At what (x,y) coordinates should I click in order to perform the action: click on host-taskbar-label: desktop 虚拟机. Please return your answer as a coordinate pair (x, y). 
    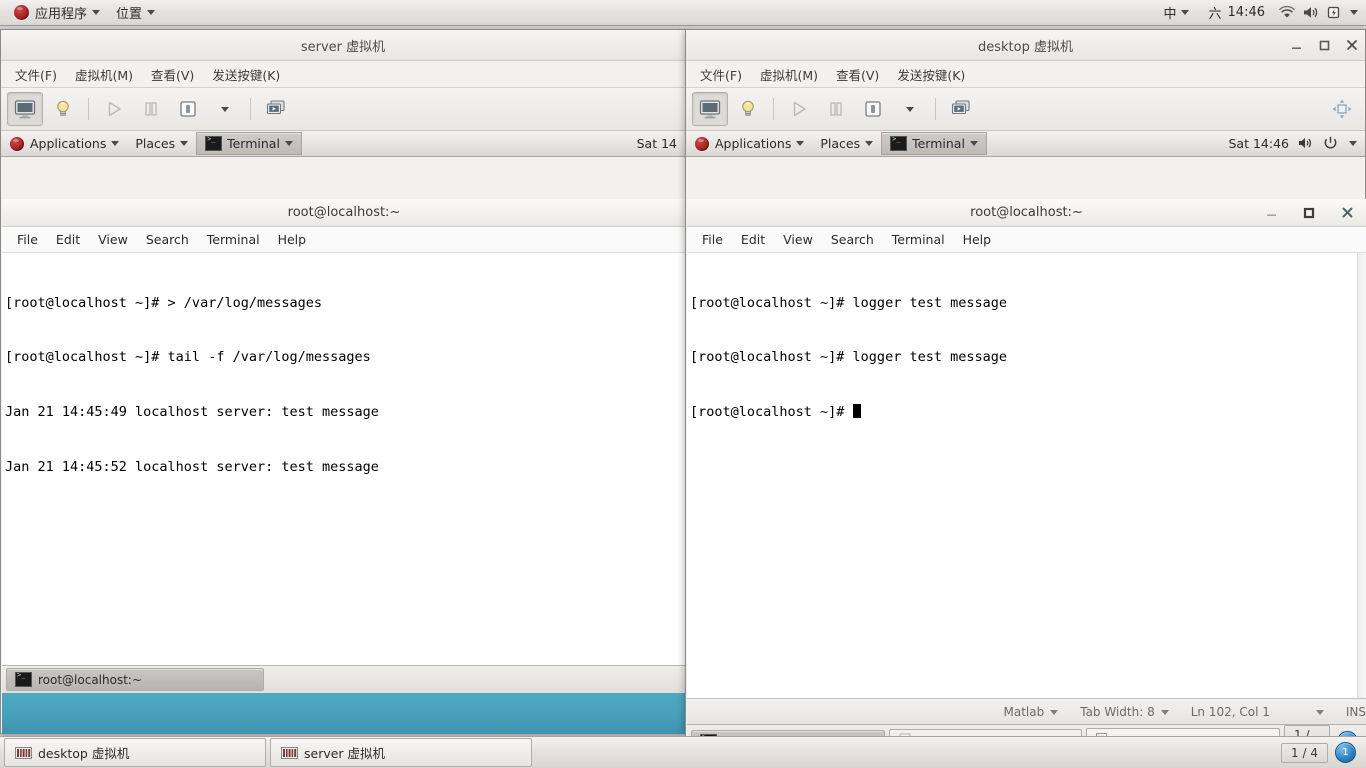
    Looking at the image, I should click on (84, 753).